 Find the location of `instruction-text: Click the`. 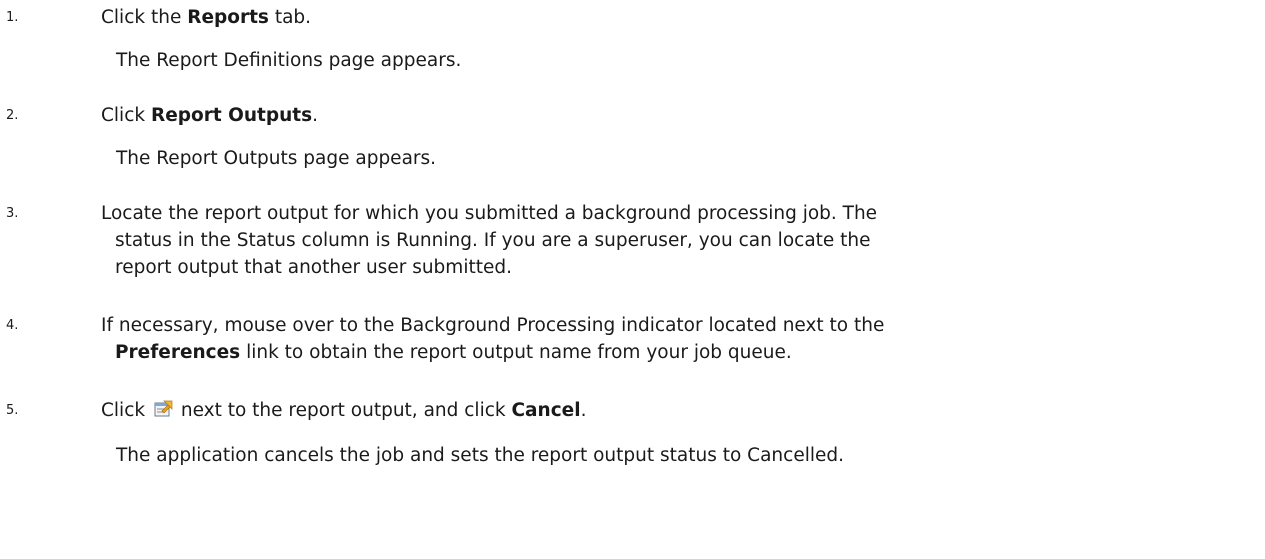

instruction-text: Click the is located at coordinates (144, 17).